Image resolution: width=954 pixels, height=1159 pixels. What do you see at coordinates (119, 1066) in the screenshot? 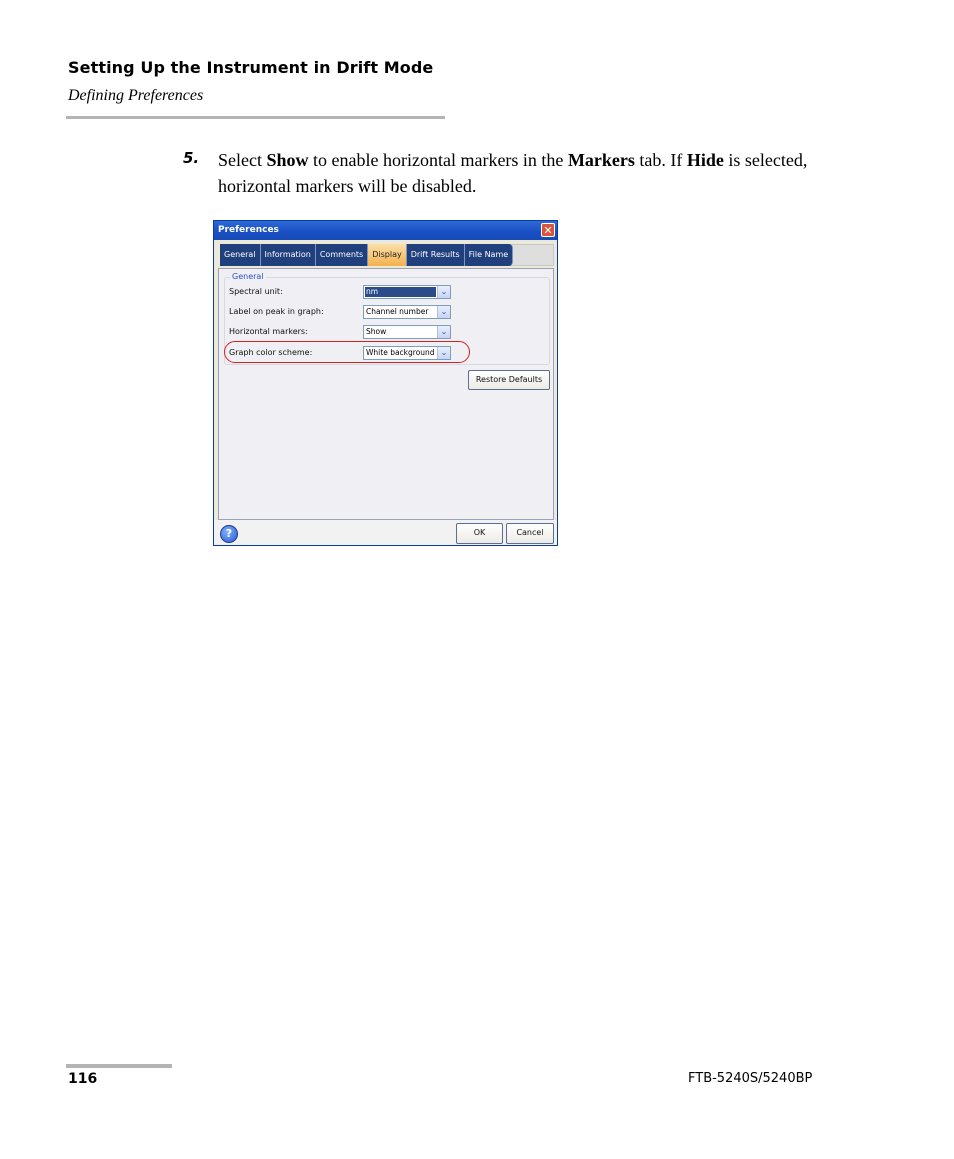
I see `footer-rule` at bounding box center [119, 1066].